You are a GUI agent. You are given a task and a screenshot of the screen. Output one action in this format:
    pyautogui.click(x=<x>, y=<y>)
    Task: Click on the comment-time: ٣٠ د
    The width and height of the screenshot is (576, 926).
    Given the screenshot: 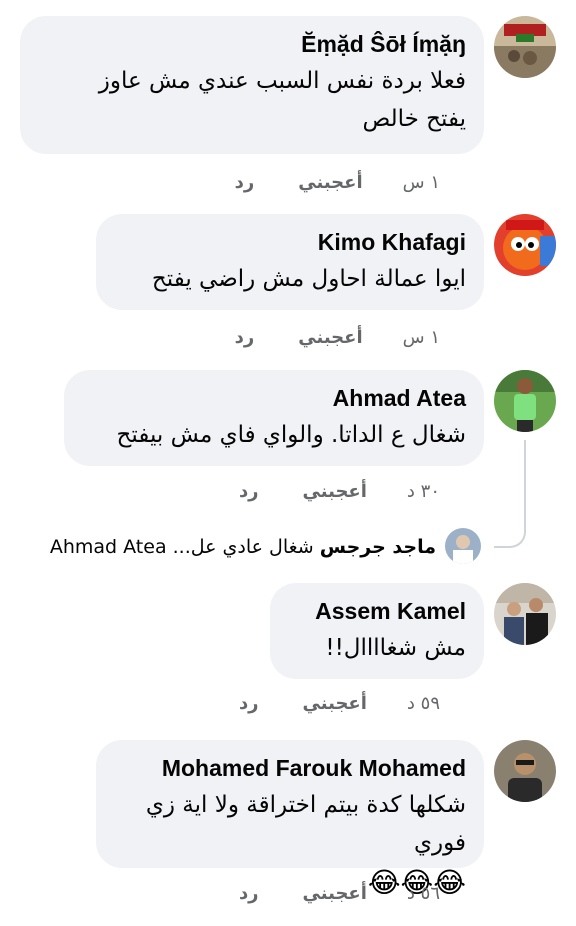 What is the action you would take?
    pyautogui.click(x=423, y=491)
    